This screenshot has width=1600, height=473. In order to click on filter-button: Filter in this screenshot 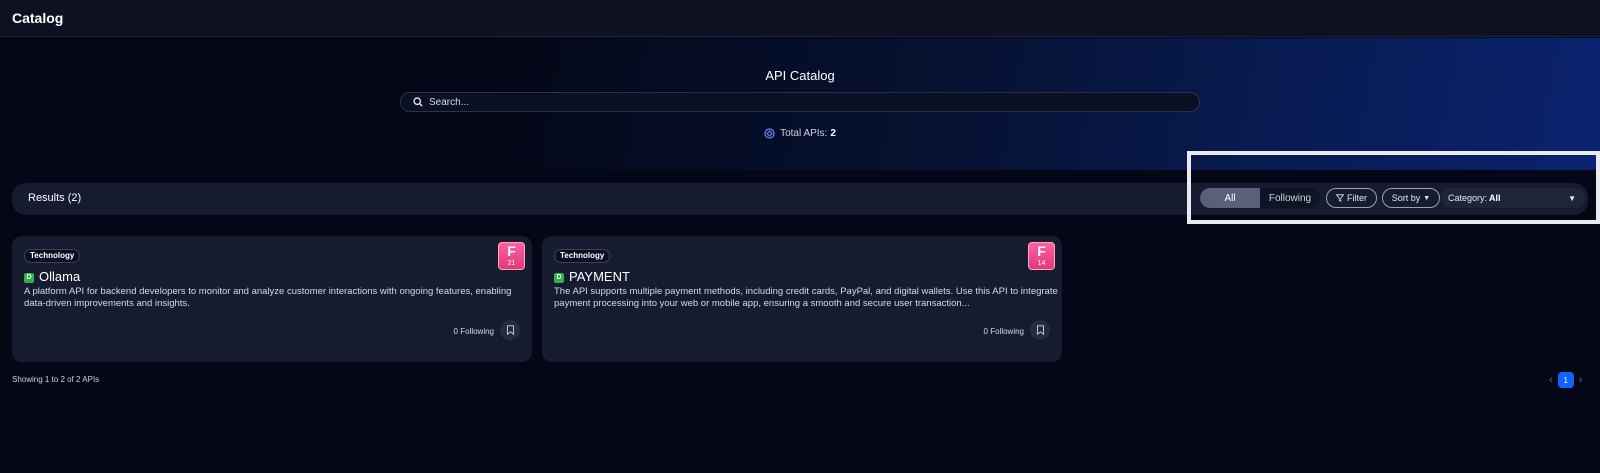, I will do `click(1351, 198)`.